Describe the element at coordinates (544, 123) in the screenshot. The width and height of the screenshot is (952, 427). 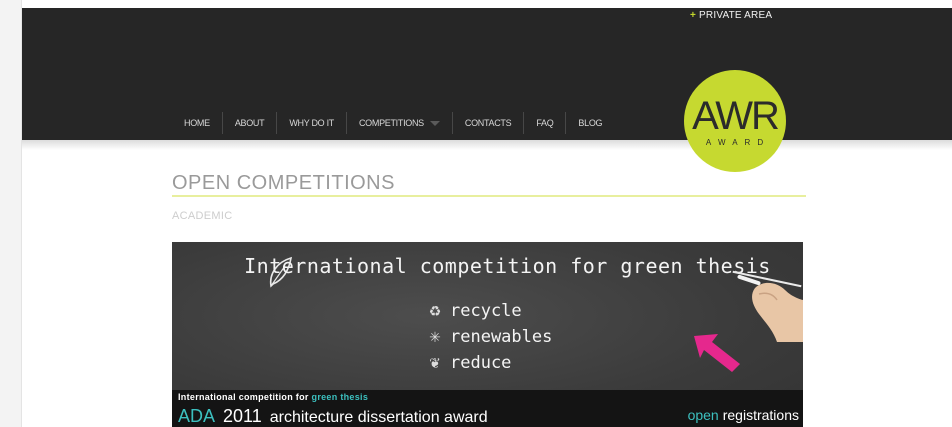
I see `nav-faq: FAQ` at that location.